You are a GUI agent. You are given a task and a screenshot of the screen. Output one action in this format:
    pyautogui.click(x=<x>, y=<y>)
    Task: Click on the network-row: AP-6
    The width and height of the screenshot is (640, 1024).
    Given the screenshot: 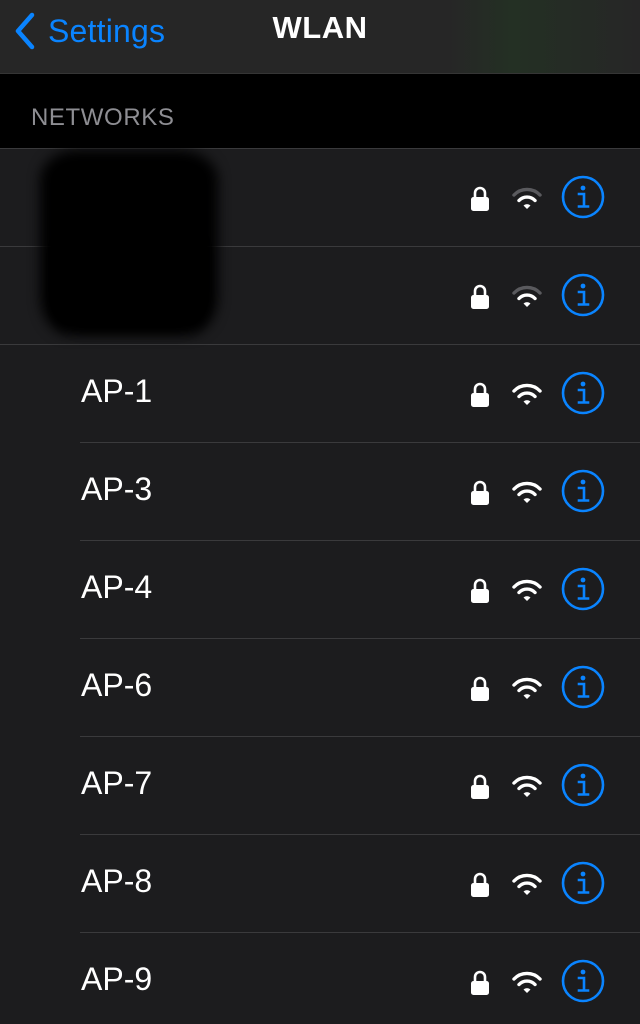 What is the action you would take?
    pyautogui.click(x=320, y=688)
    